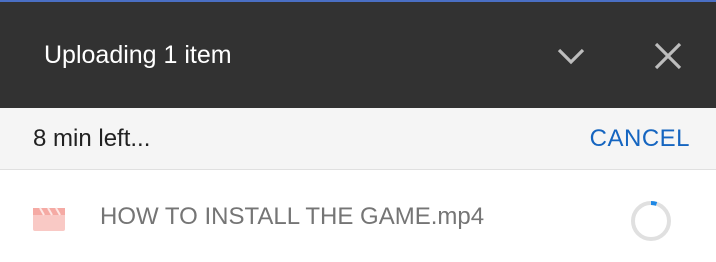 The image size is (716, 262). I want to click on file-name: HOW TO INSTALL THE GAME.mp4, so click(292, 216).